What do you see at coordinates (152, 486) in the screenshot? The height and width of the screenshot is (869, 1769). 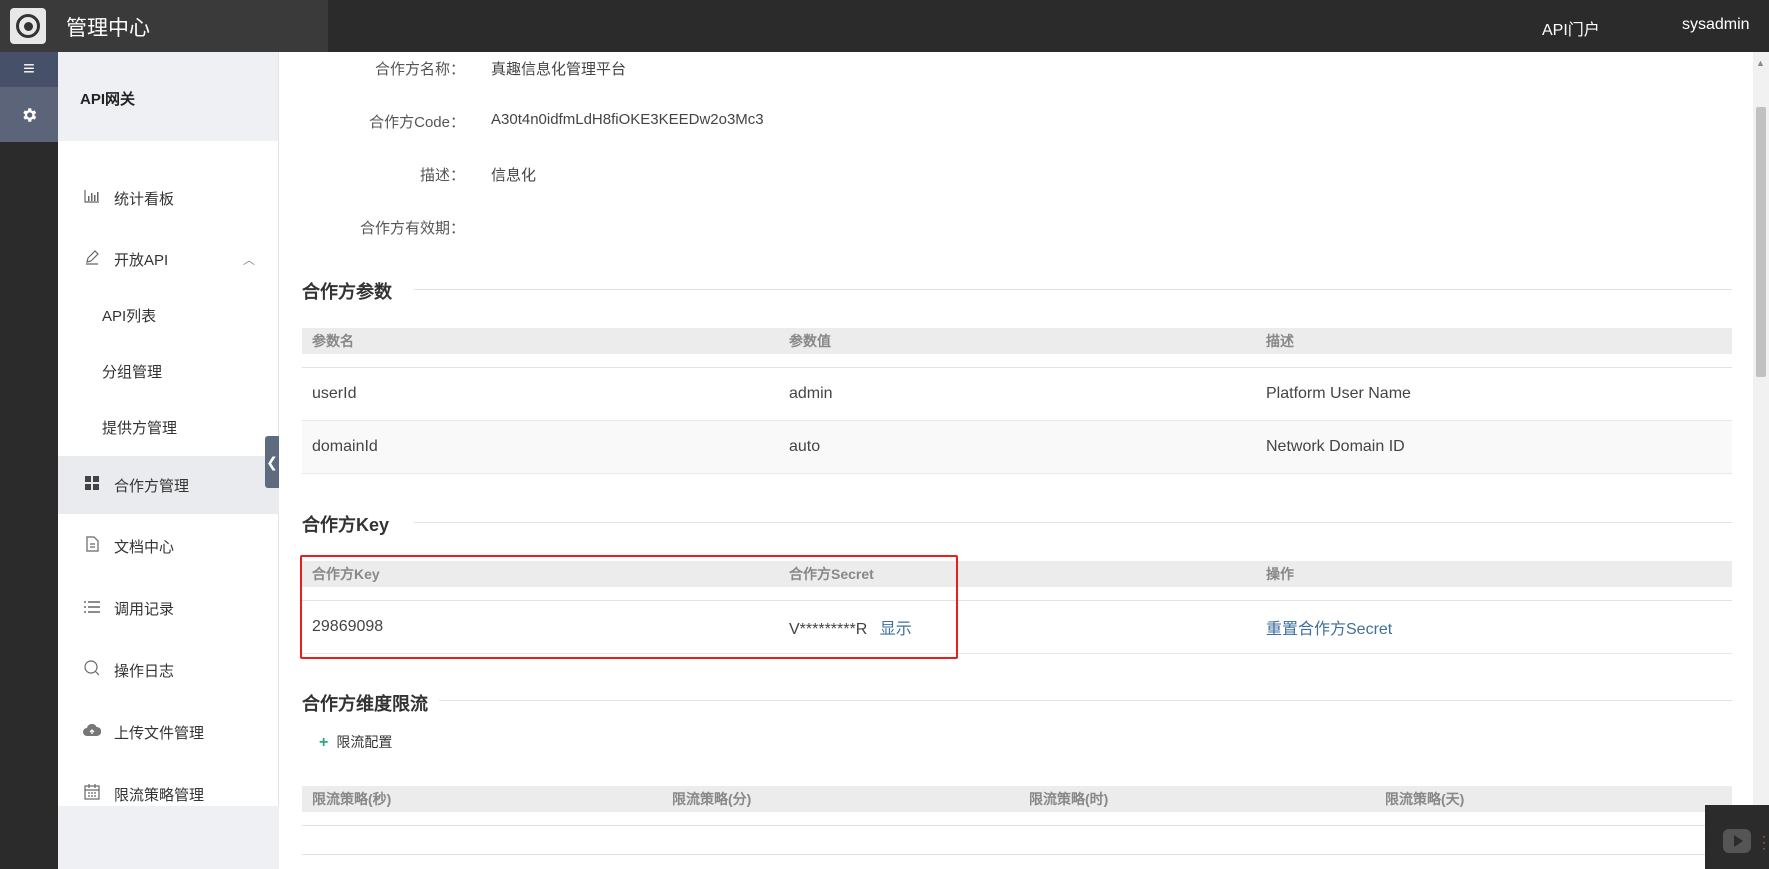 I see `sidebar-item-label: 合作方管理` at bounding box center [152, 486].